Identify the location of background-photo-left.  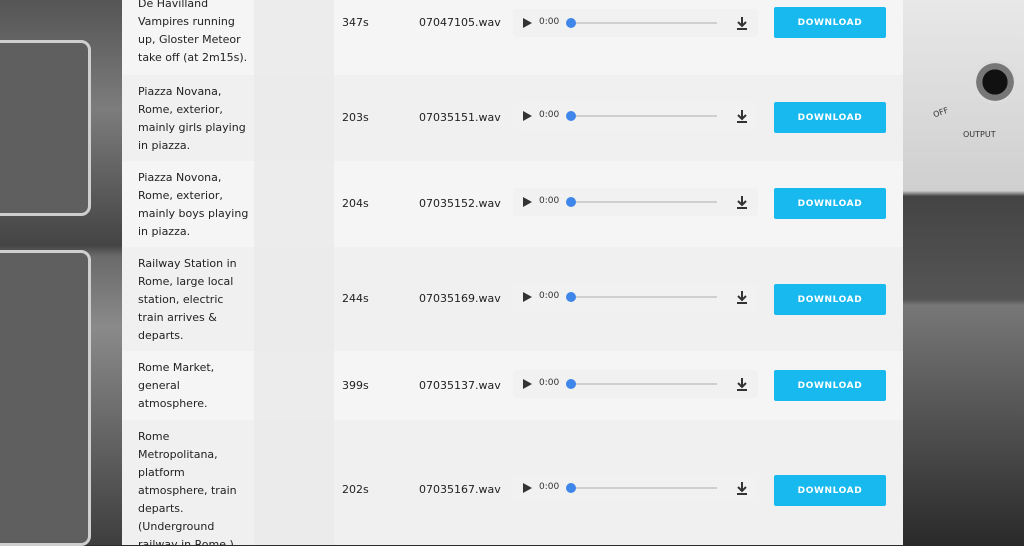
(61, 273).